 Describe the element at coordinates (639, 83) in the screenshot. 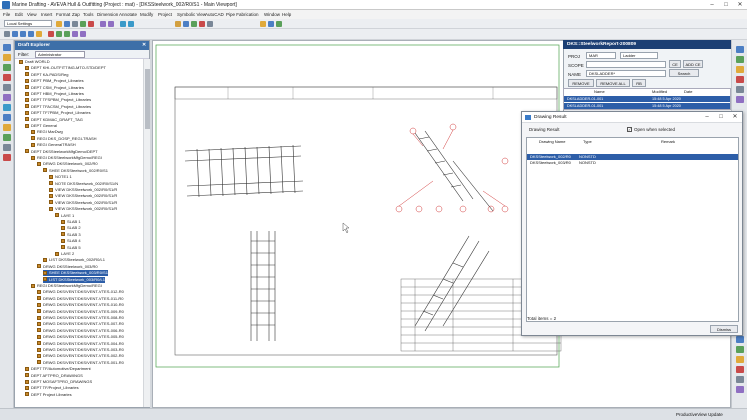

I see `rb-button: RB` at that location.